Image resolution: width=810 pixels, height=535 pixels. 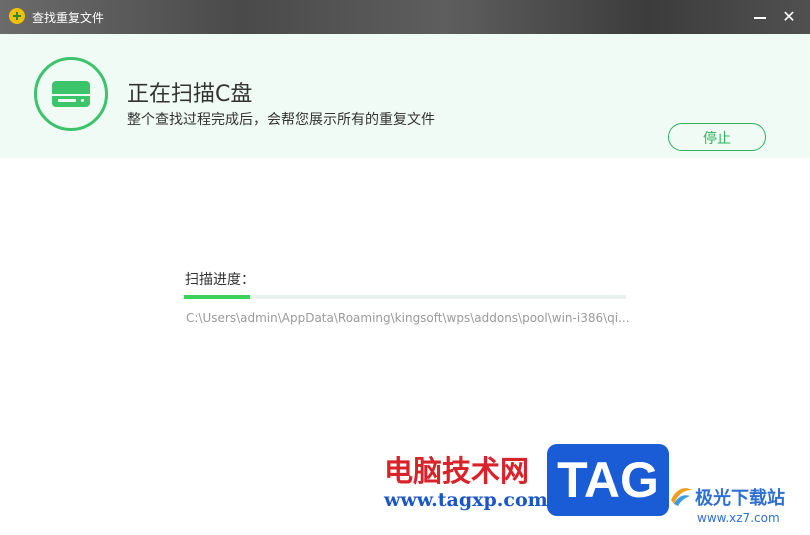 What do you see at coordinates (681, 497) in the screenshot?
I see `aurora-logo-icon` at bounding box center [681, 497].